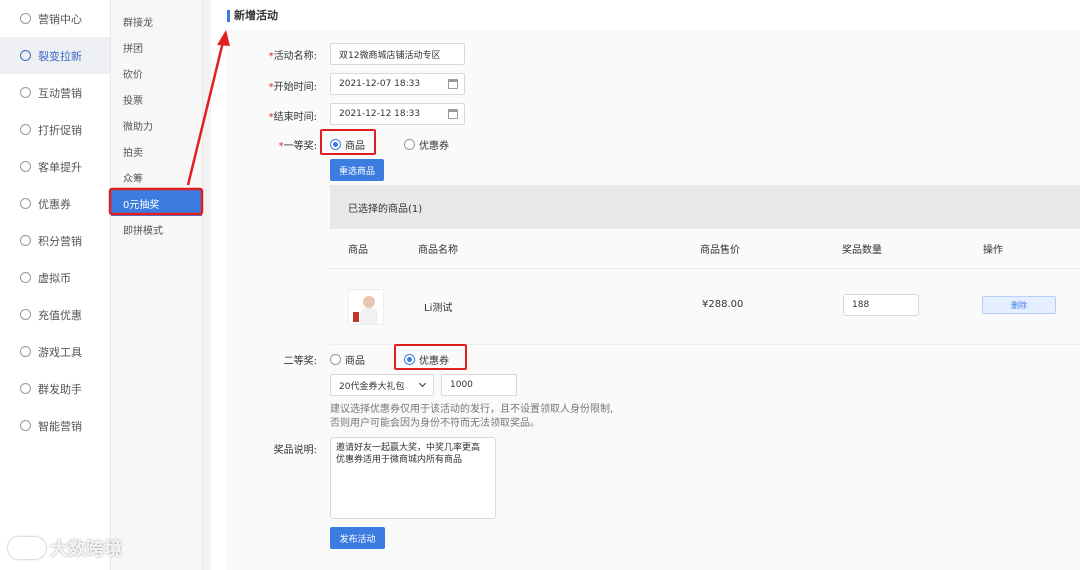  Describe the element at coordinates (60, 93) in the screenshot. I see `nav-item-label: 互动营销` at that location.